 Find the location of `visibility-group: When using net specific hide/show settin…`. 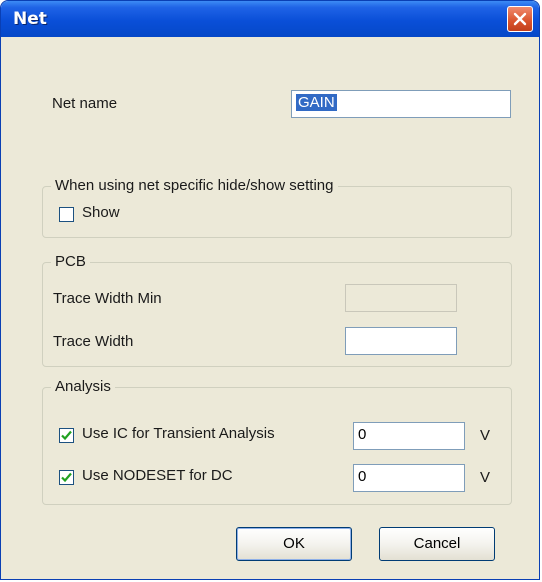

visibility-group: When using net specific hide/show settin… is located at coordinates (277, 207).